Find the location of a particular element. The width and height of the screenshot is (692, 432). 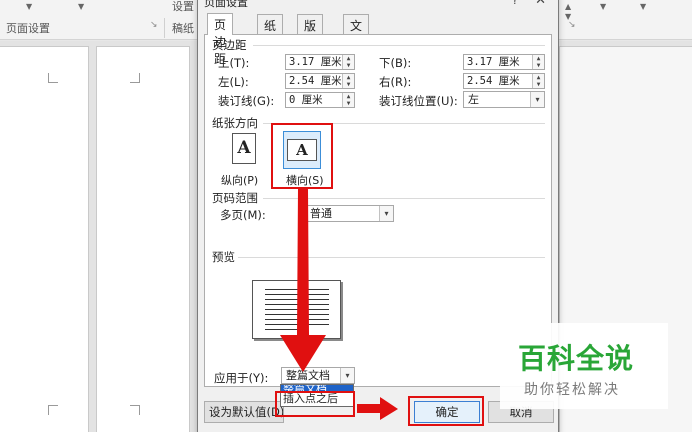

right-arrow-shape is located at coordinates (377, 408).